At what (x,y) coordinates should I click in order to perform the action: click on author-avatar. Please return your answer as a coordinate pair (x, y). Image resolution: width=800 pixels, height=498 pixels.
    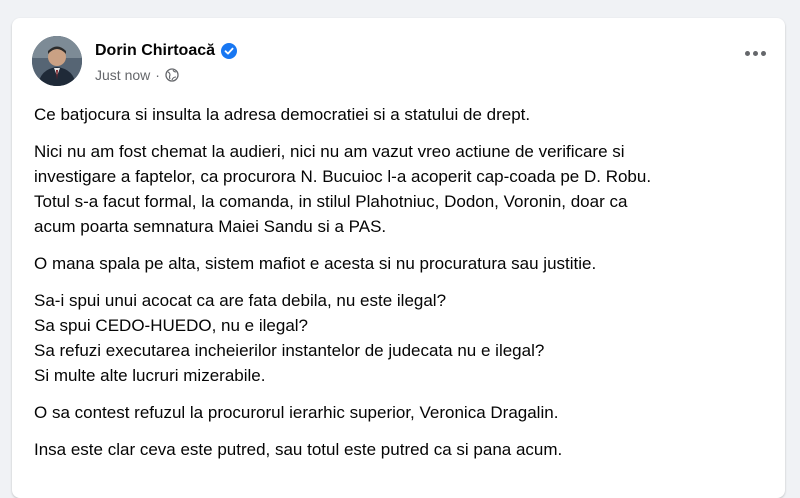
    Looking at the image, I should click on (57, 61).